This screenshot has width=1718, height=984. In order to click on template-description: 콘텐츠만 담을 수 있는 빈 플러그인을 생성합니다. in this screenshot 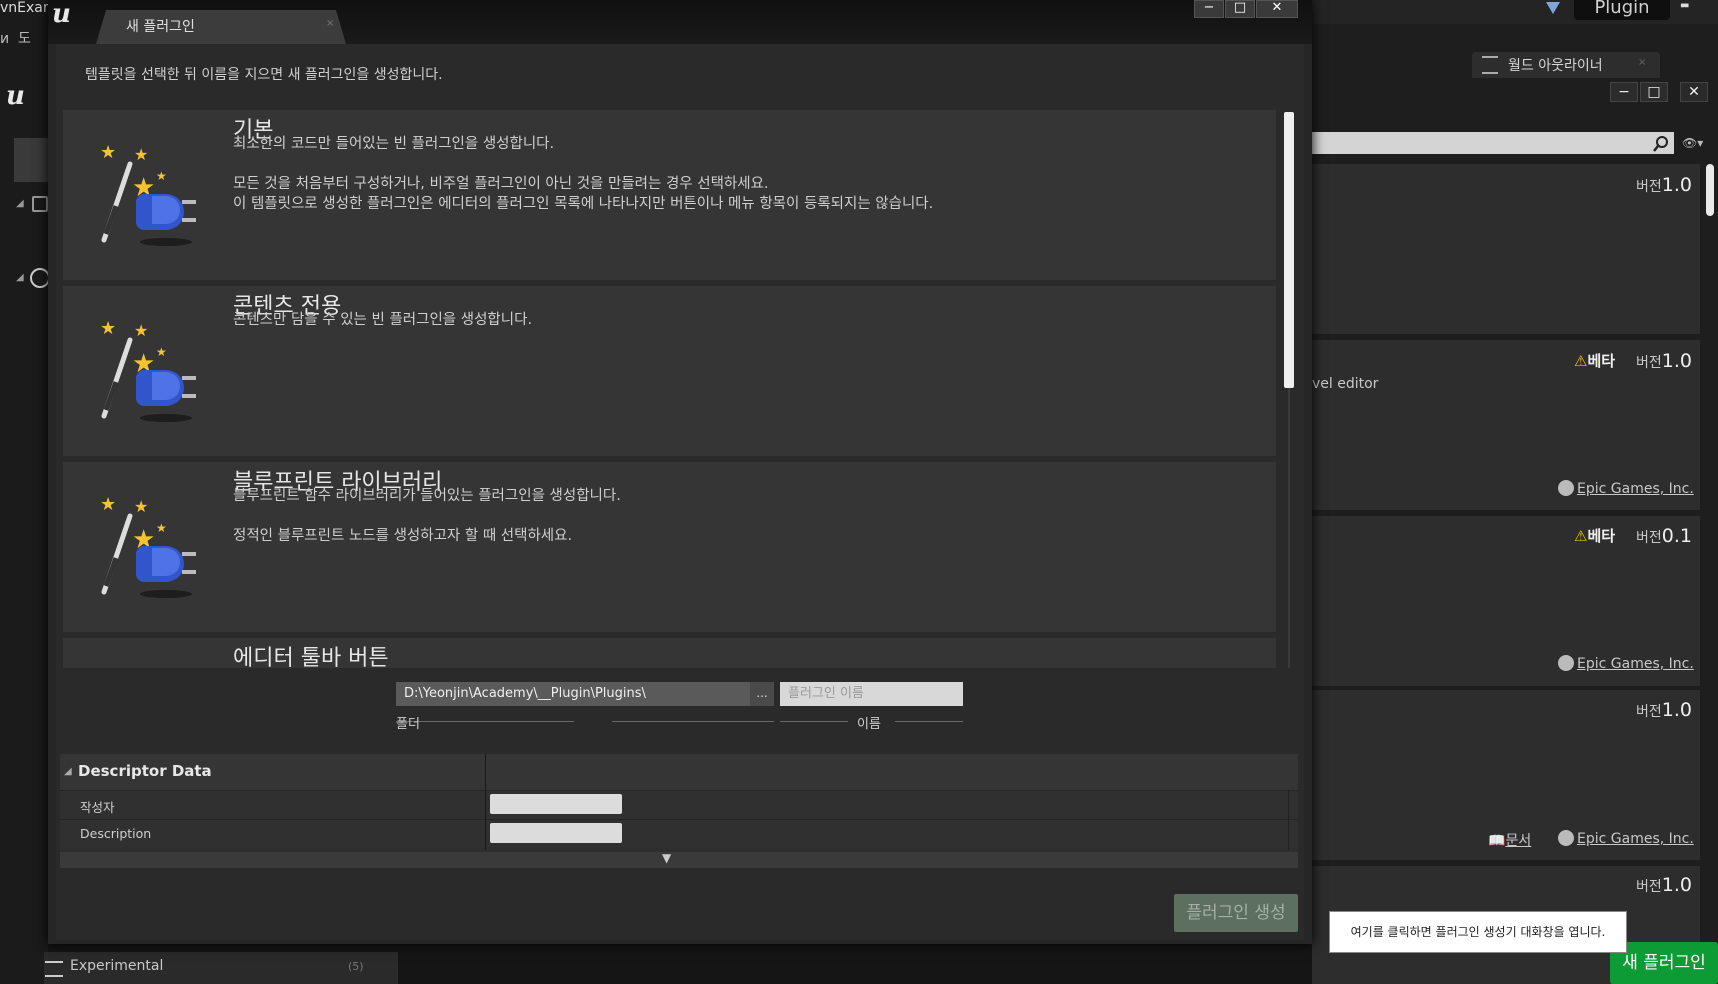, I will do `click(383, 320)`.